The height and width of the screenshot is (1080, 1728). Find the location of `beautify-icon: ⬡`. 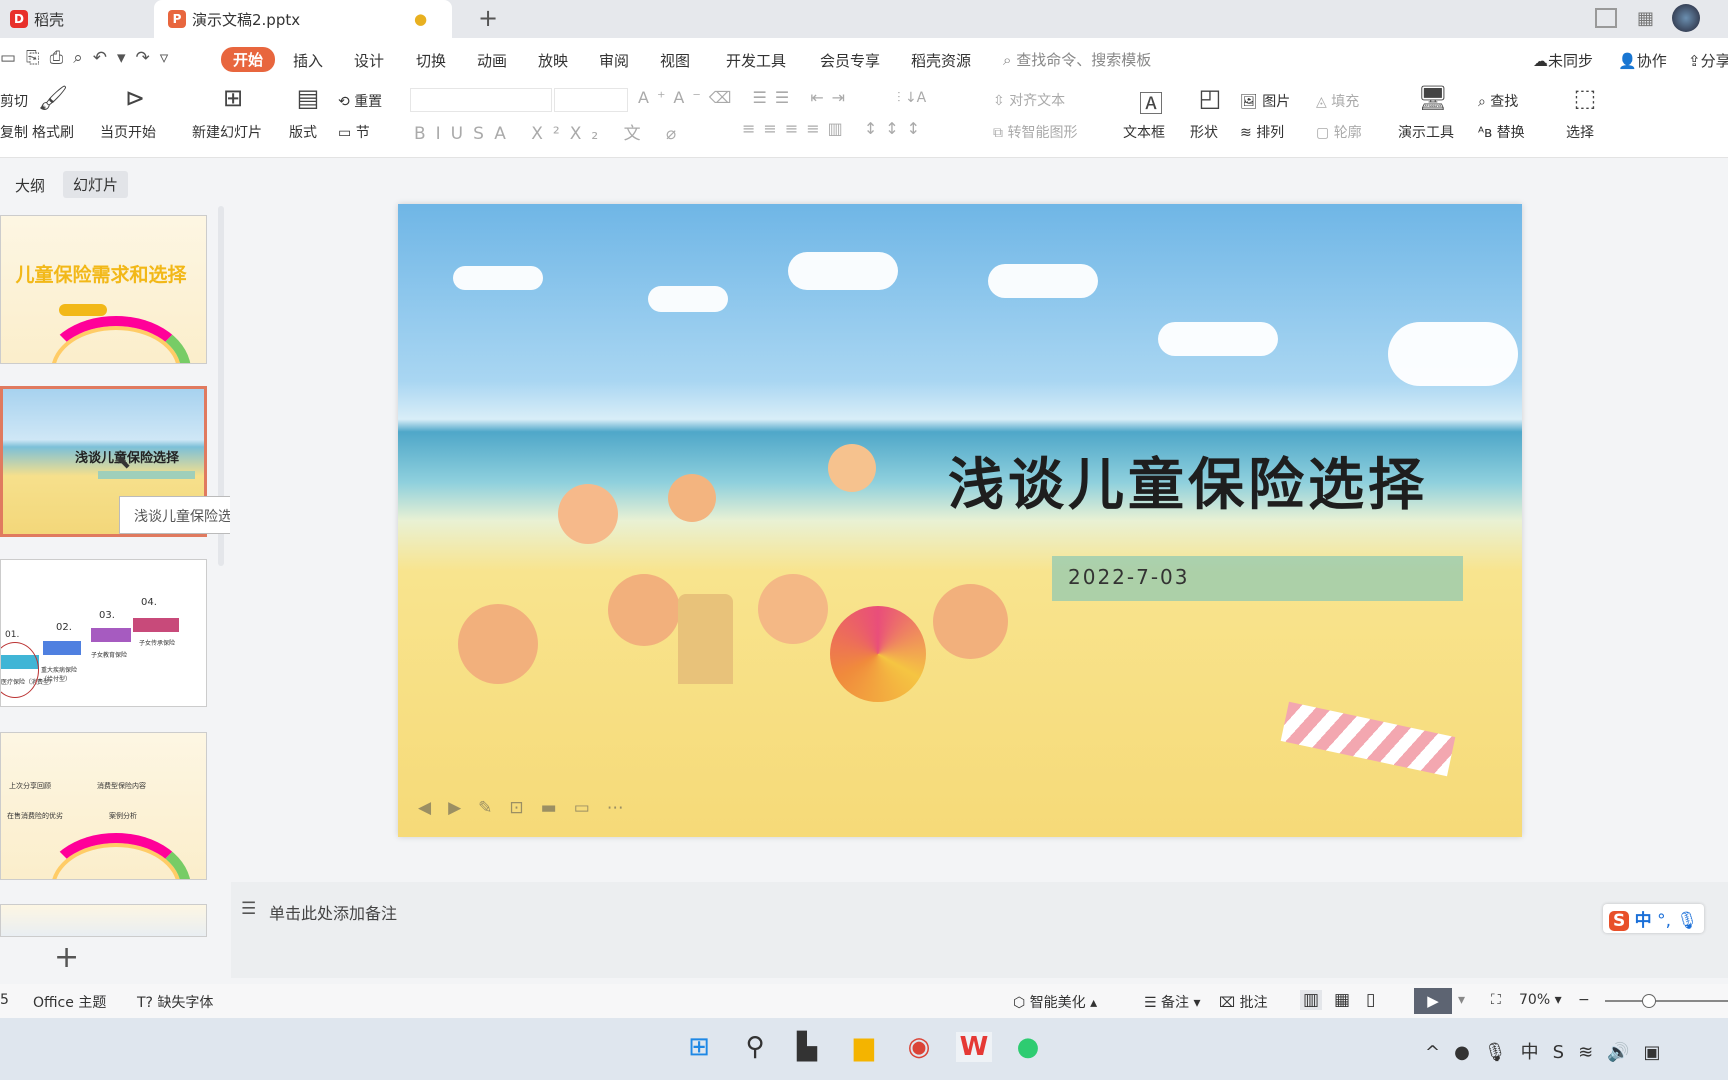

beautify-icon: ⬡ is located at coordinates (1021, 1003).